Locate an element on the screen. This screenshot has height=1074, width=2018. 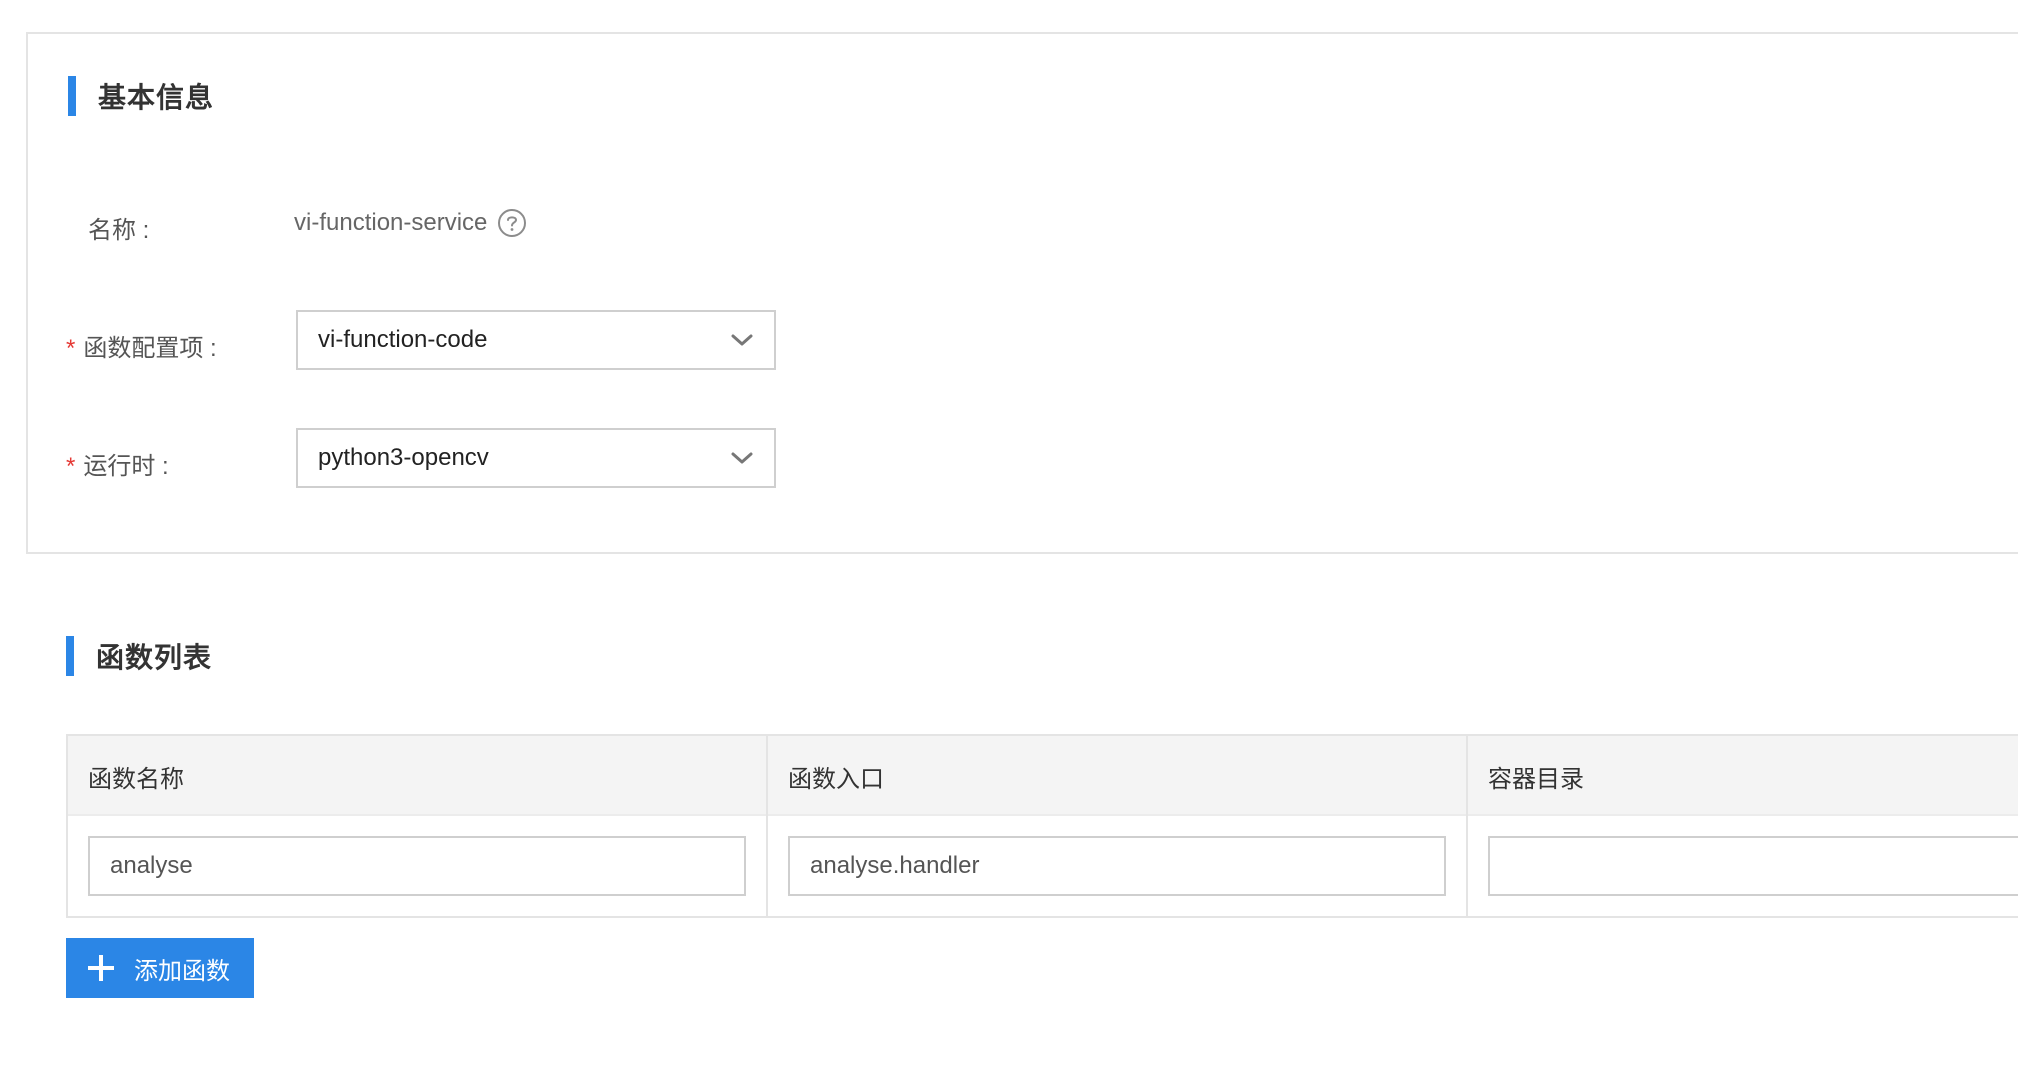
column-header-function-entry: 函数入口 is located at coordinates (836, 779).